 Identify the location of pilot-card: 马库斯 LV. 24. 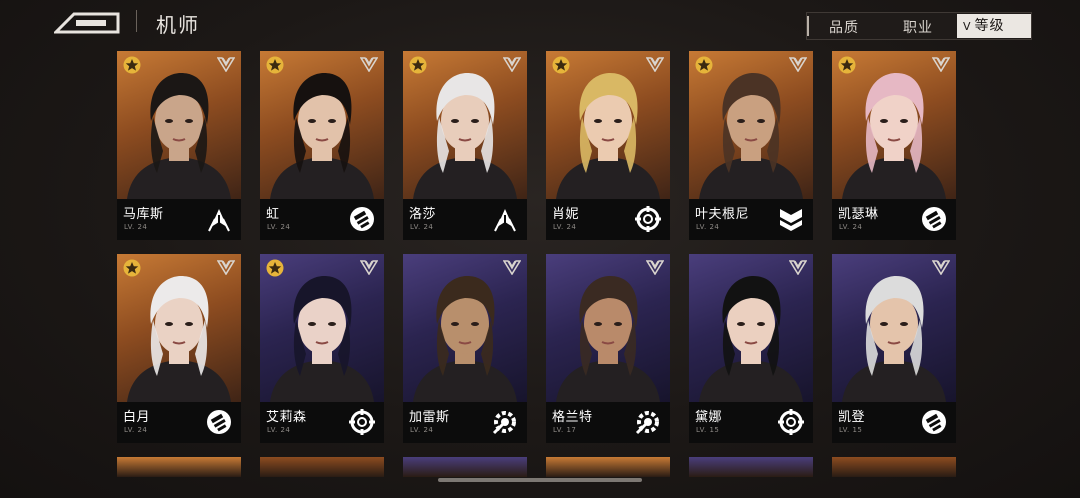
(179, 145).